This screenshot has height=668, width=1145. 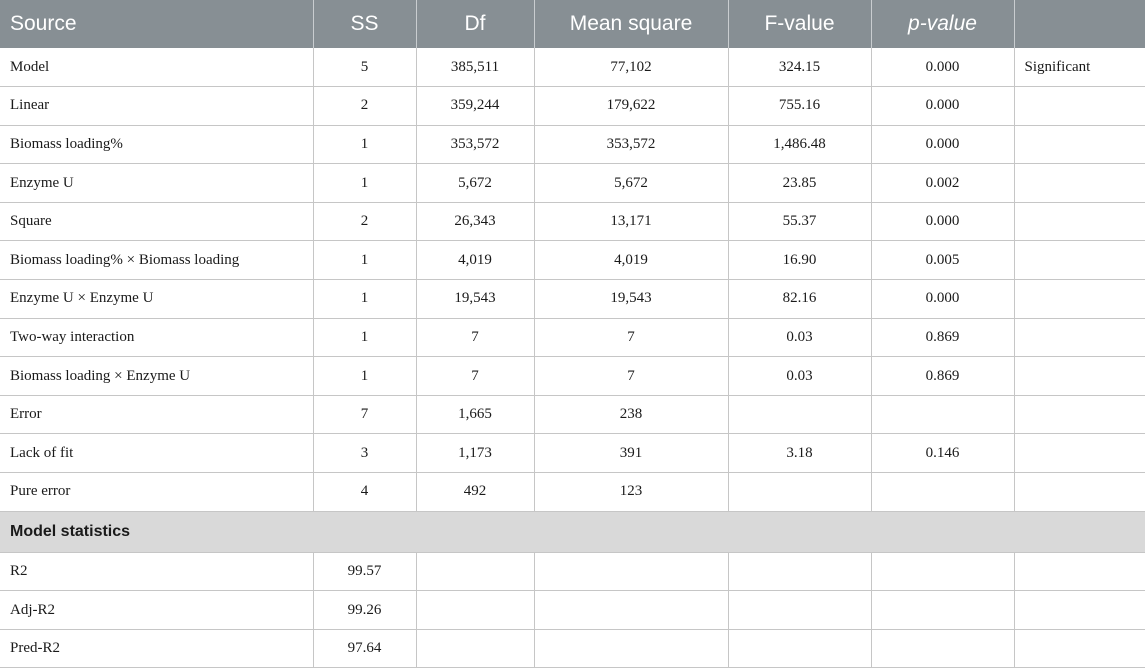 What do you see at coordinates (157, 453) in the screenshot?
I see `cell-source: Lack of fit` at bounding box center [157, 453].